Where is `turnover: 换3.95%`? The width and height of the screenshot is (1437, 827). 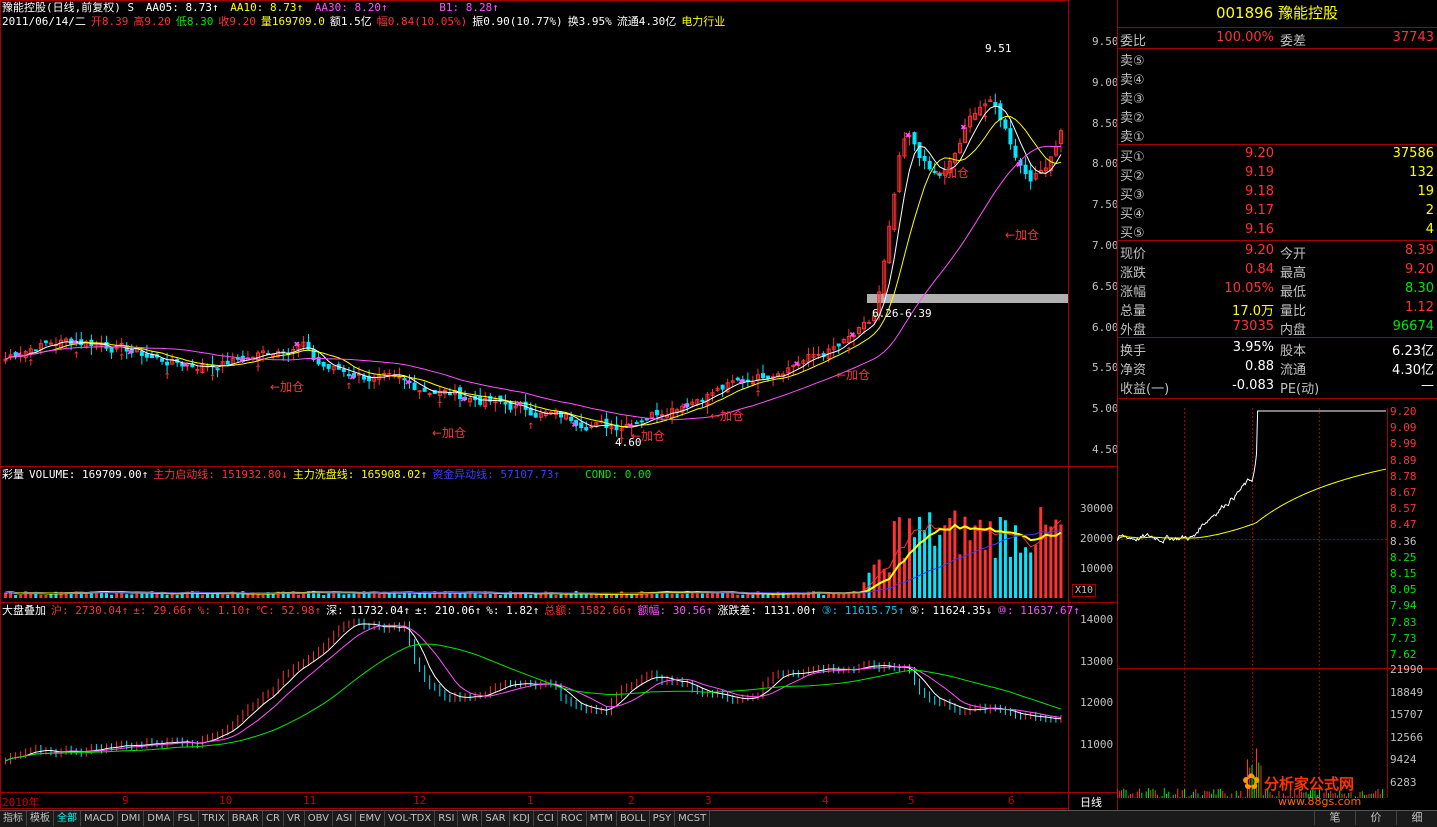 turnover: 换3.95% is located at coordinates (589, 21).